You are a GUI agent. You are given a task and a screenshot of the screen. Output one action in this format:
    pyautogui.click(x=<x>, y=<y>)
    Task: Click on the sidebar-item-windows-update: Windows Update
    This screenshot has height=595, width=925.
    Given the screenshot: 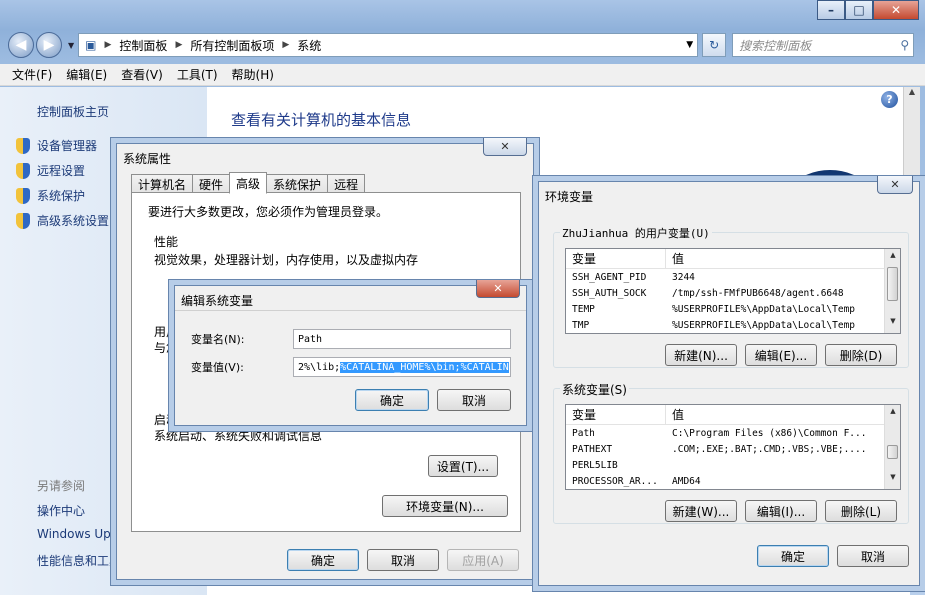 What is the action you would take?
    pyautogui.click(x=79, y=534)
    